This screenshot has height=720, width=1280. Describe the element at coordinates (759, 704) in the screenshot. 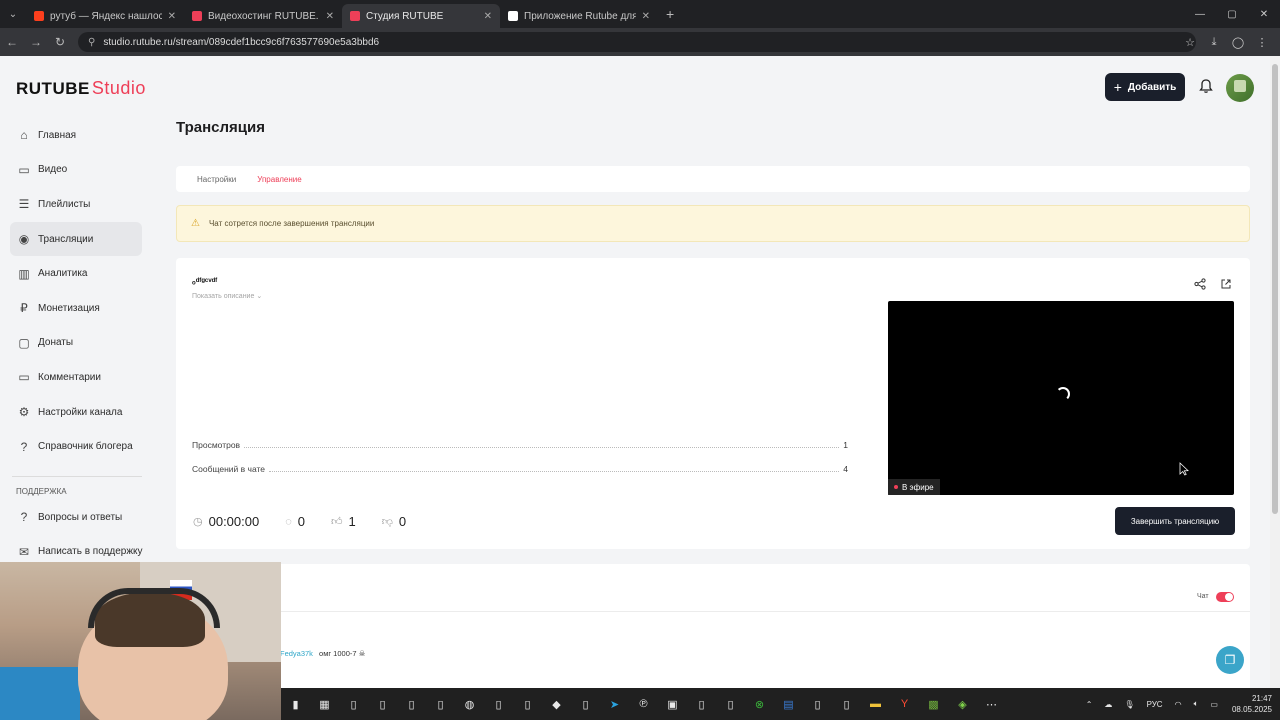

I see `xbox-icon: ⊗` at that location.